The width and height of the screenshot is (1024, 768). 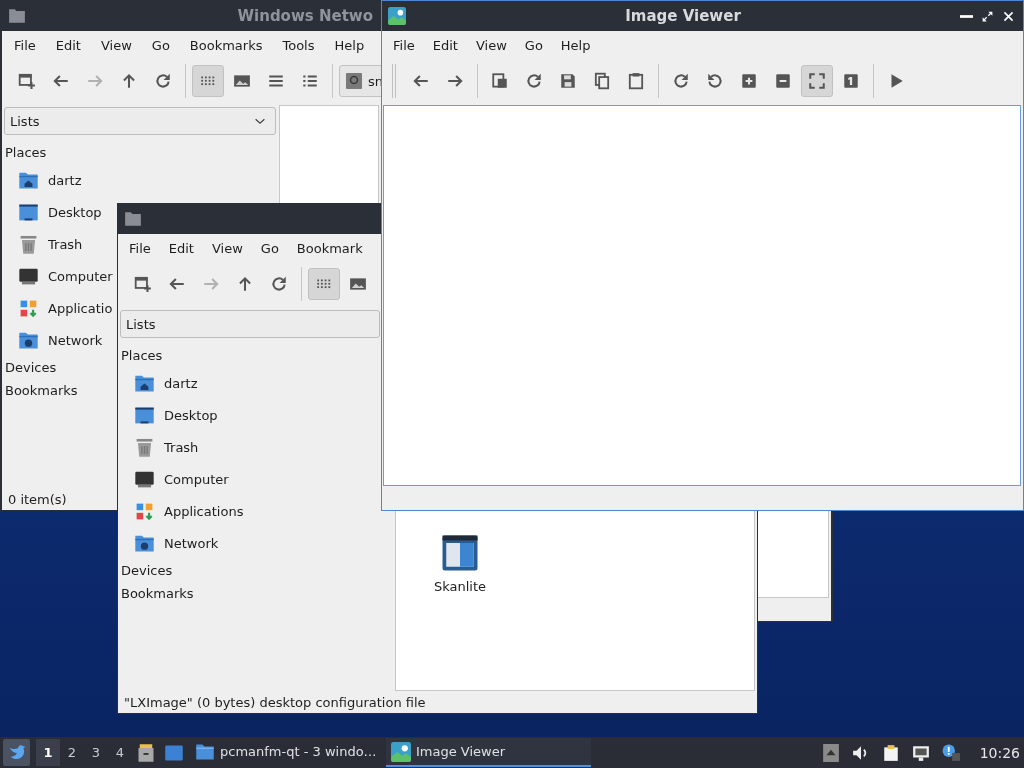 What do you see at coordinates (120, 752) in the screenshot?
I see `workspace-button: 4` at bounding box center [120, 752].